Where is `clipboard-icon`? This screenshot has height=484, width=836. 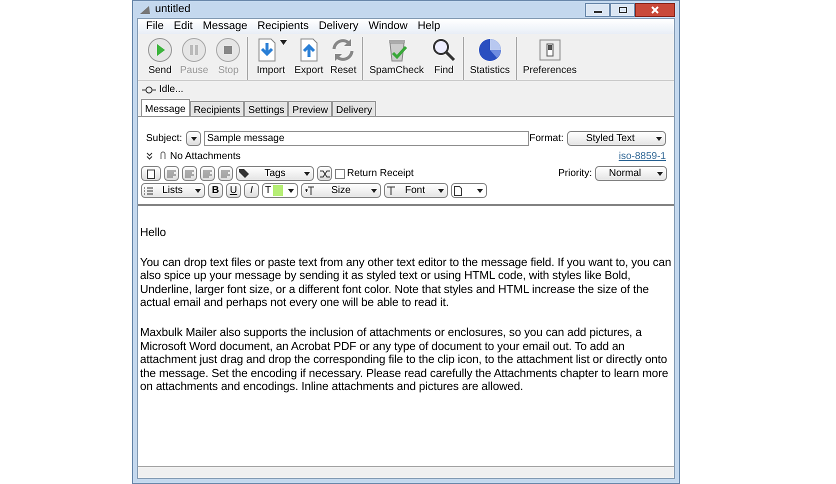 clipboard-icon is located at coordinates (151, 173).